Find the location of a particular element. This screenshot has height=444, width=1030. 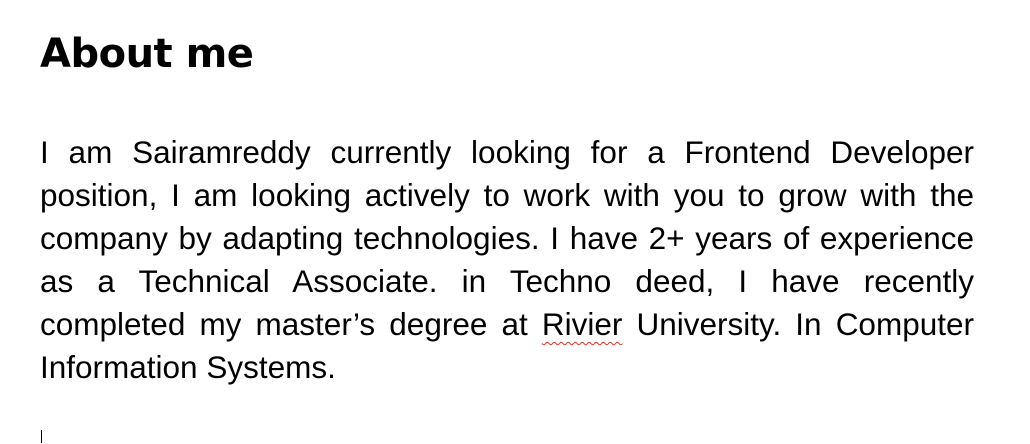

about-me-heading: About me is located at coordinates (147, 54).